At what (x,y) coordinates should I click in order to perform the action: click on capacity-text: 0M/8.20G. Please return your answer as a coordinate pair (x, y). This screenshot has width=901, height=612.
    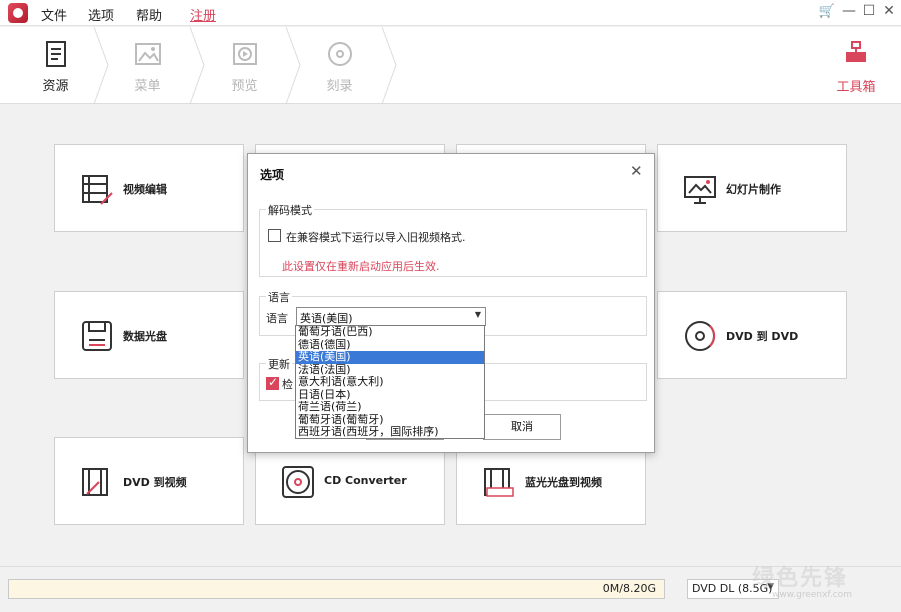
    Looking at the image, I should click on (629, 588).